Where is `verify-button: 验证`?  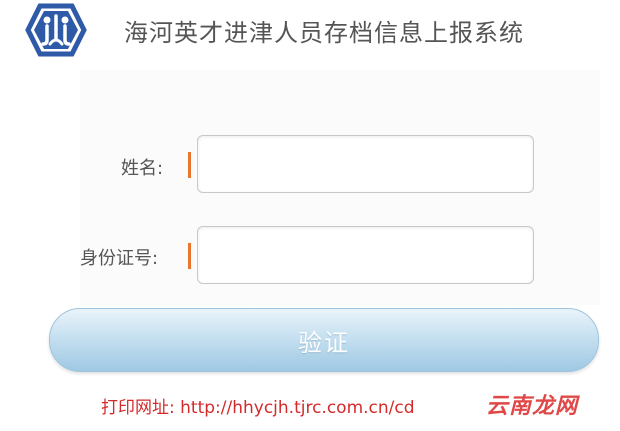
verify-button: 验证 is located at coordinates (324, 340).